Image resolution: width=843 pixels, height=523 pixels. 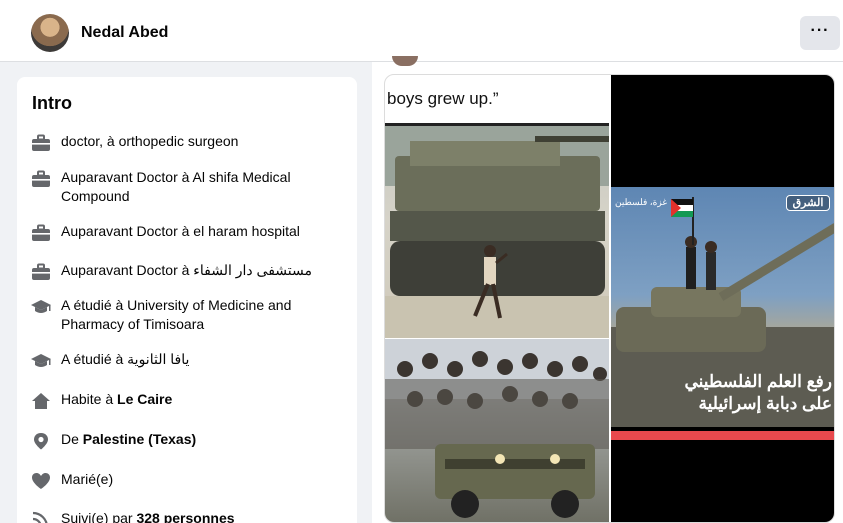 I want to click on intro-item-link: Palestine (Texas), so click(x=139, y=439).